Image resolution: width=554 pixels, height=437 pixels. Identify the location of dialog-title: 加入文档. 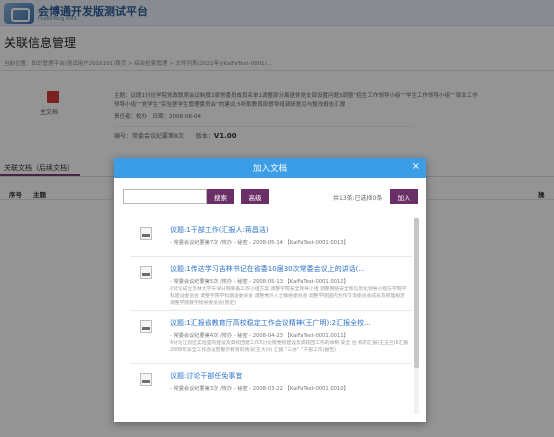
(269, 169).